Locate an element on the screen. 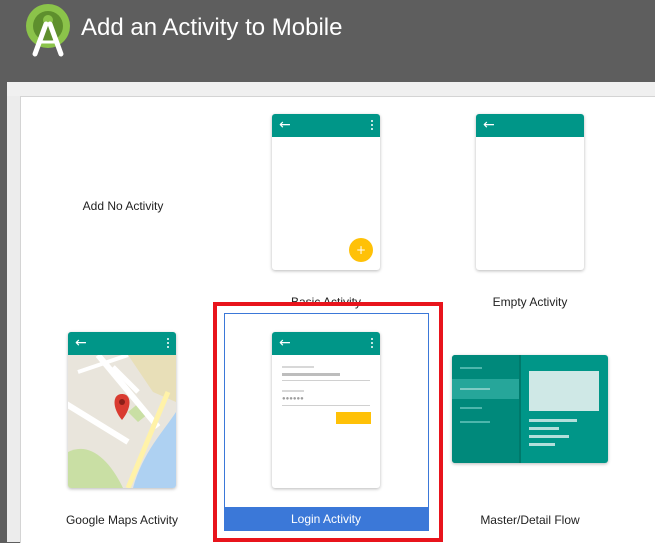 The image size is (655, 543). content-top-strip is located at coordinates (331, 89).